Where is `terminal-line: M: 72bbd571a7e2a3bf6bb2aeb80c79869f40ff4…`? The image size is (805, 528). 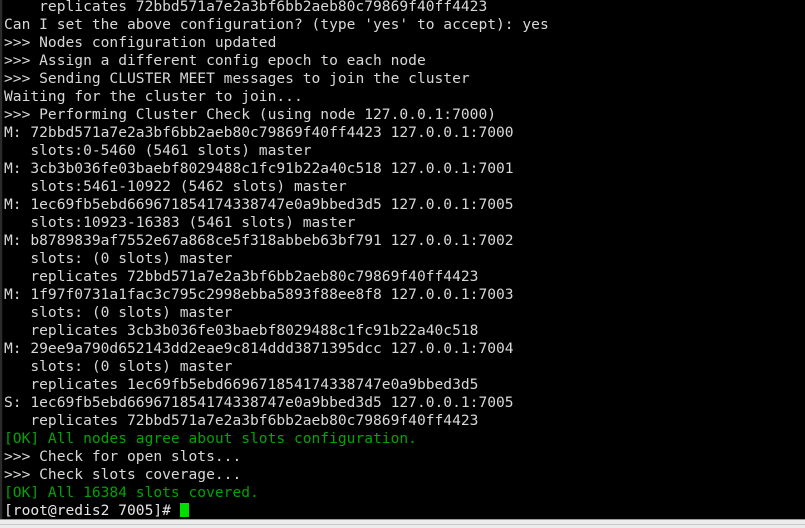 terminal-line: M: 72bbd571a7e2a3bf6bb2aeb80c79869f40ff4… is located at coordinates (259, 132).